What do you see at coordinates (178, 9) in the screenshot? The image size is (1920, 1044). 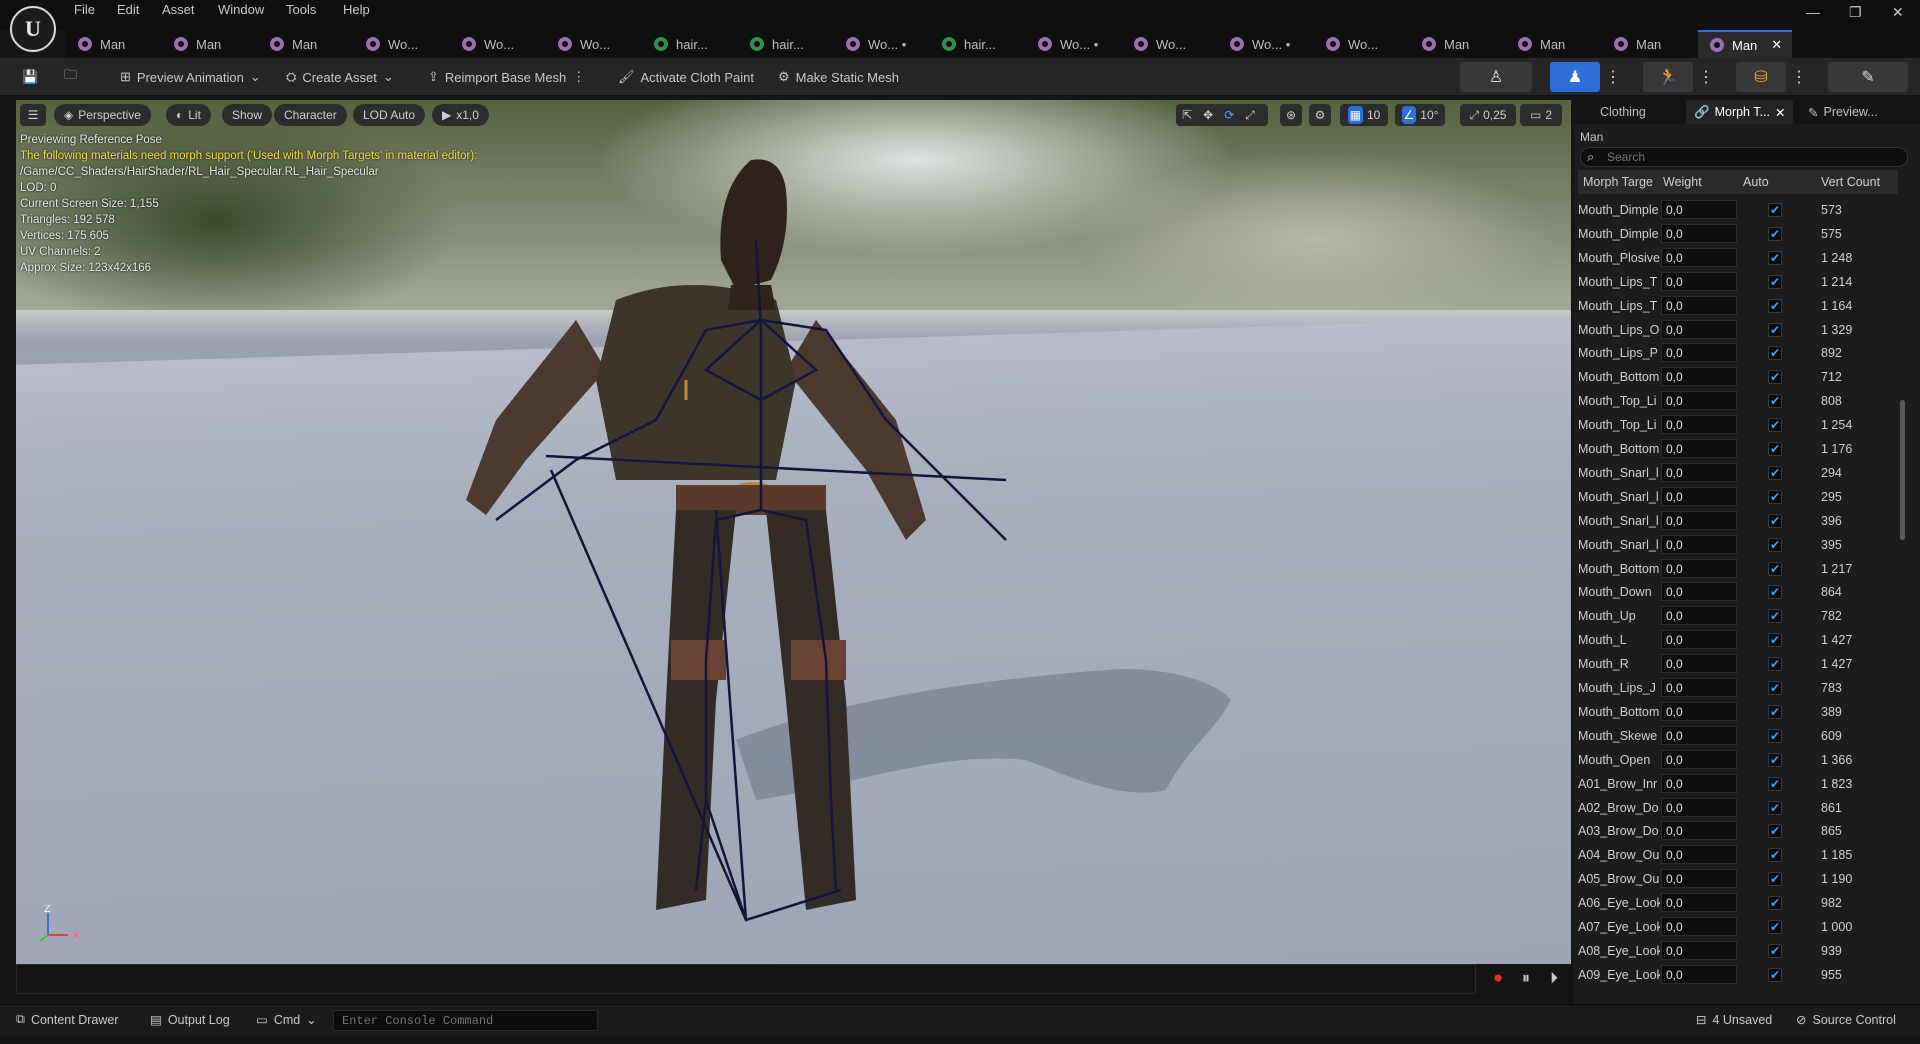 I see `menu-asset: Asset` at bounding box center [178, 9].